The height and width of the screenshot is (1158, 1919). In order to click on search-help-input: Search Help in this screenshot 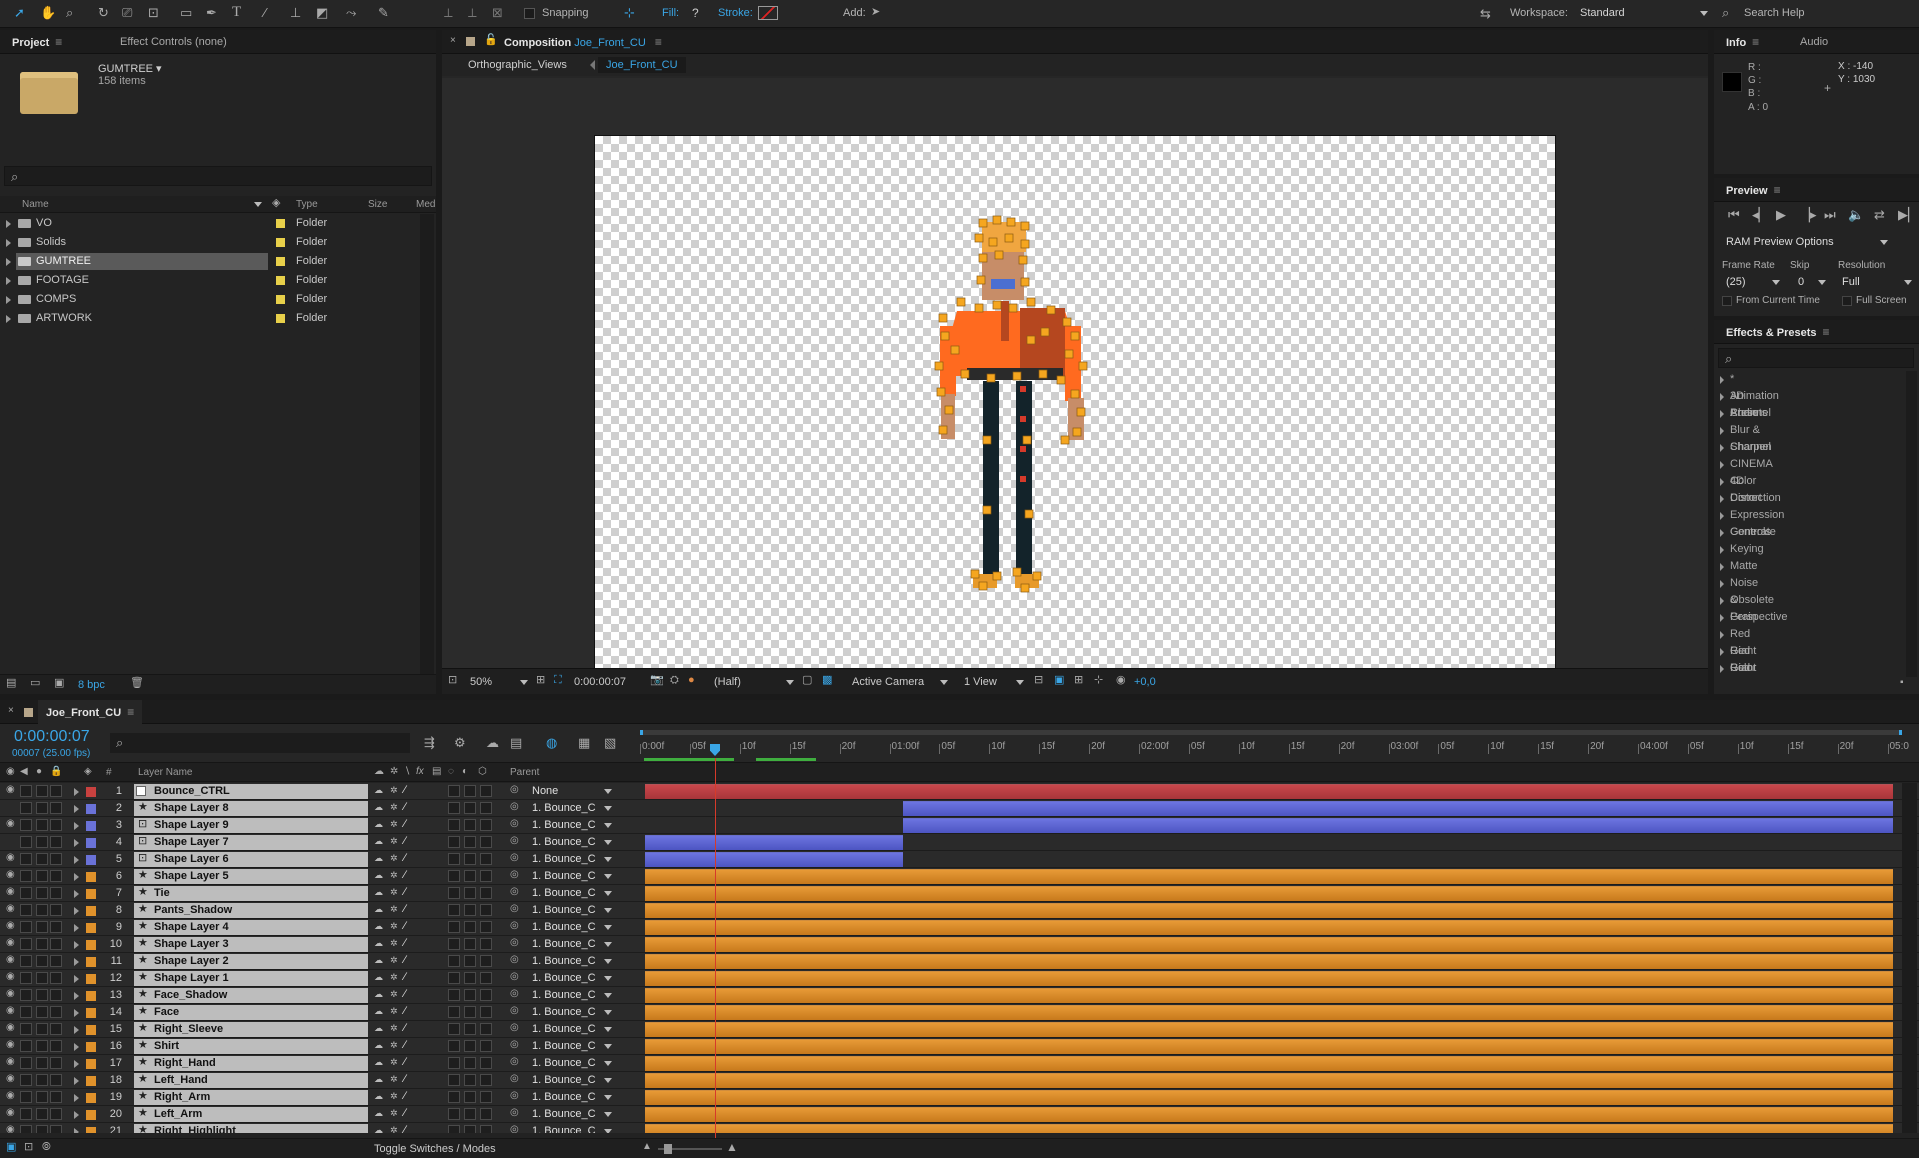, I will do `click(1774, 13)`.